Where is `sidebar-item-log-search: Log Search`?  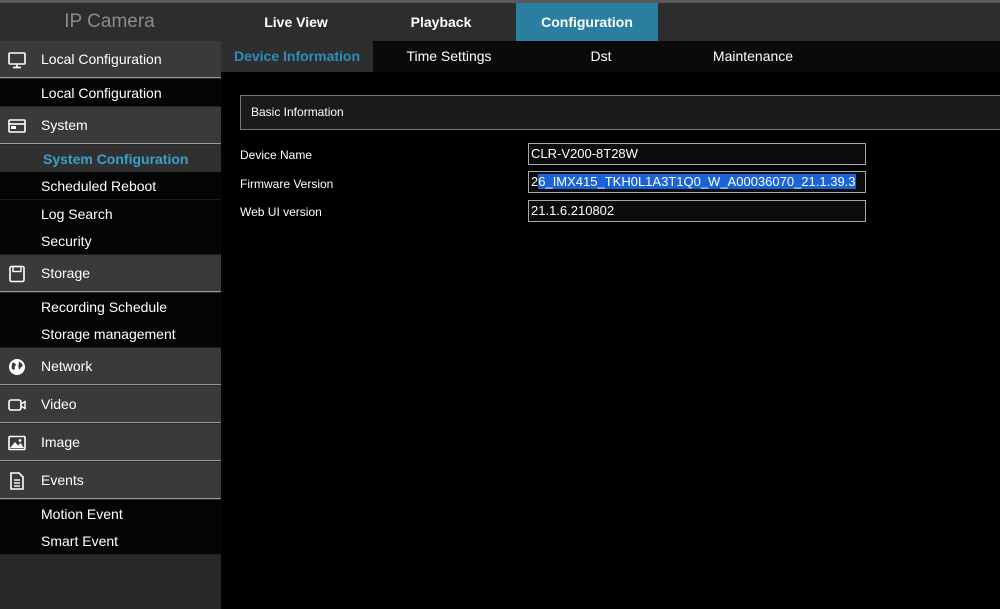
sidebar-item-log-search: Log Search is located at coordinates (110, 214).